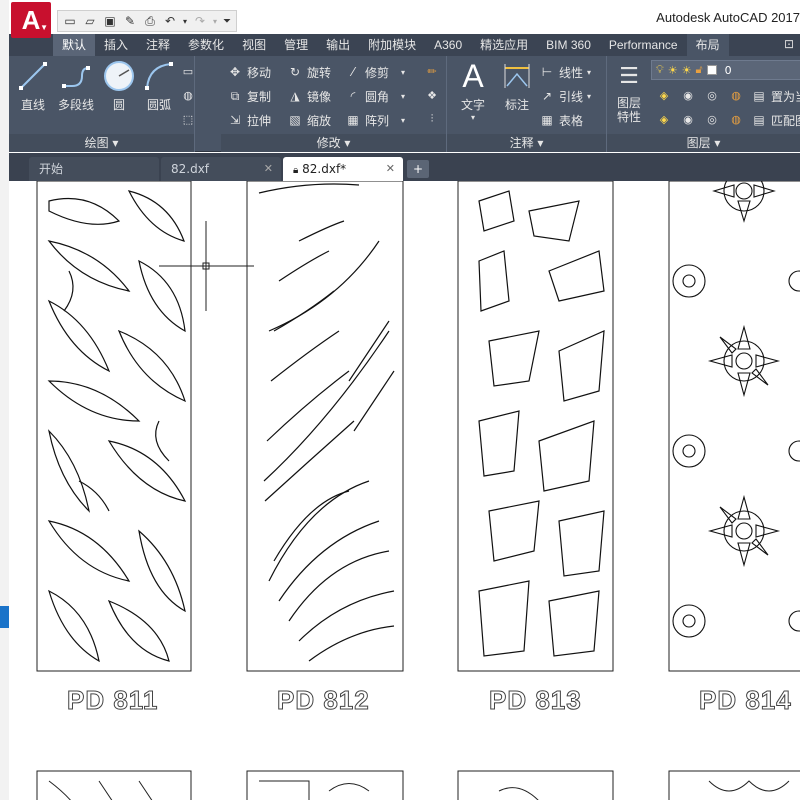  Describe the element at coordinates (188, 71) in the screenshot. I see `rectangle-icon: ▭` at that location.